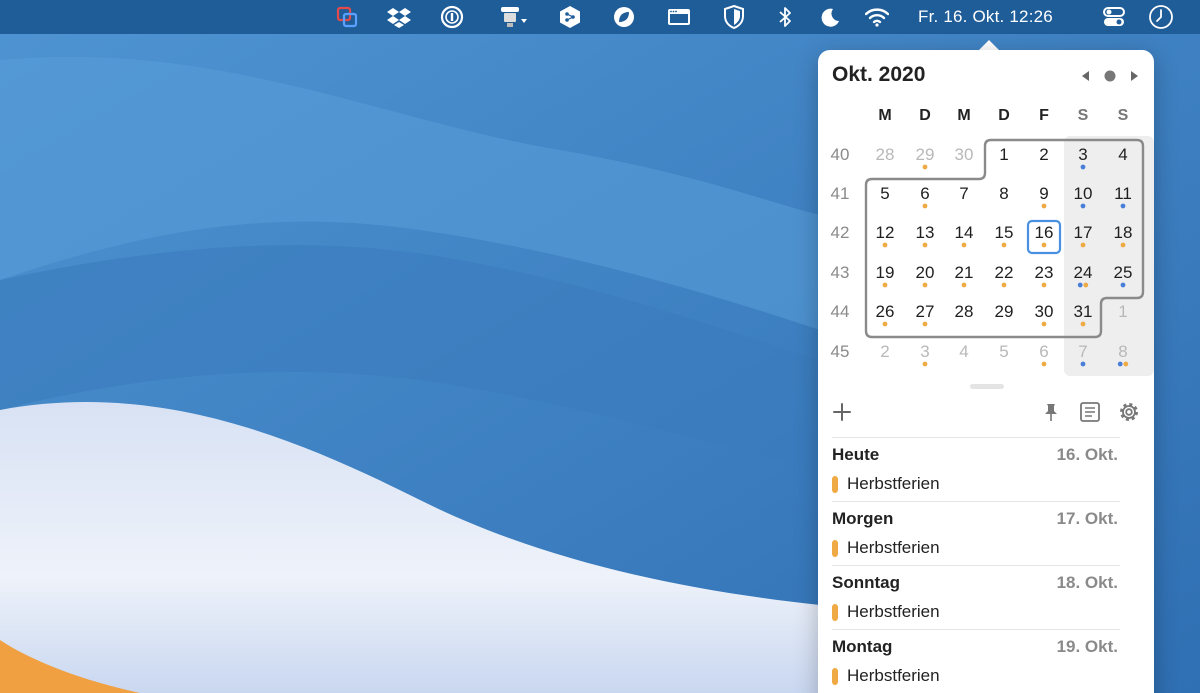 The height and width of the screenshot is (693, 1200). Describe the element at coordinates (925, 115) in the screenshot. I see `weekday-header: D` at that location.